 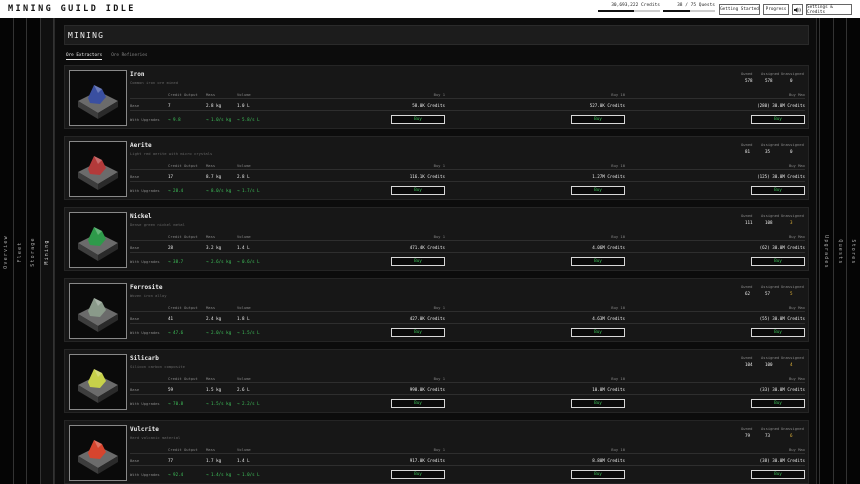 I want to click on base-volume: 1.8 L, so click(x=243, y=318).